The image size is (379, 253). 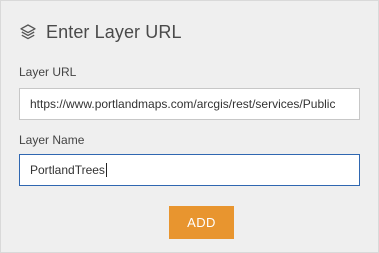 I want to click on add-button: ADD, so click(x=201, y=222).